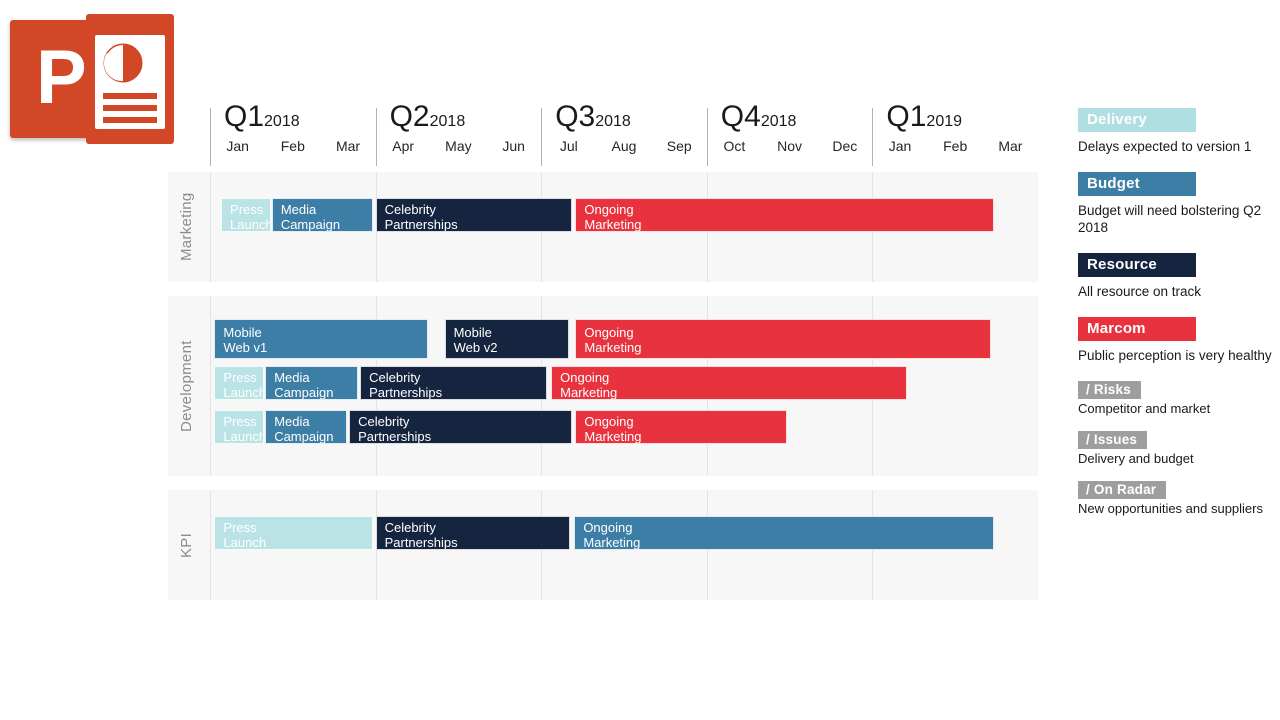  I want to click on status-description: Delays expected to version 1, so click(1165, 146).